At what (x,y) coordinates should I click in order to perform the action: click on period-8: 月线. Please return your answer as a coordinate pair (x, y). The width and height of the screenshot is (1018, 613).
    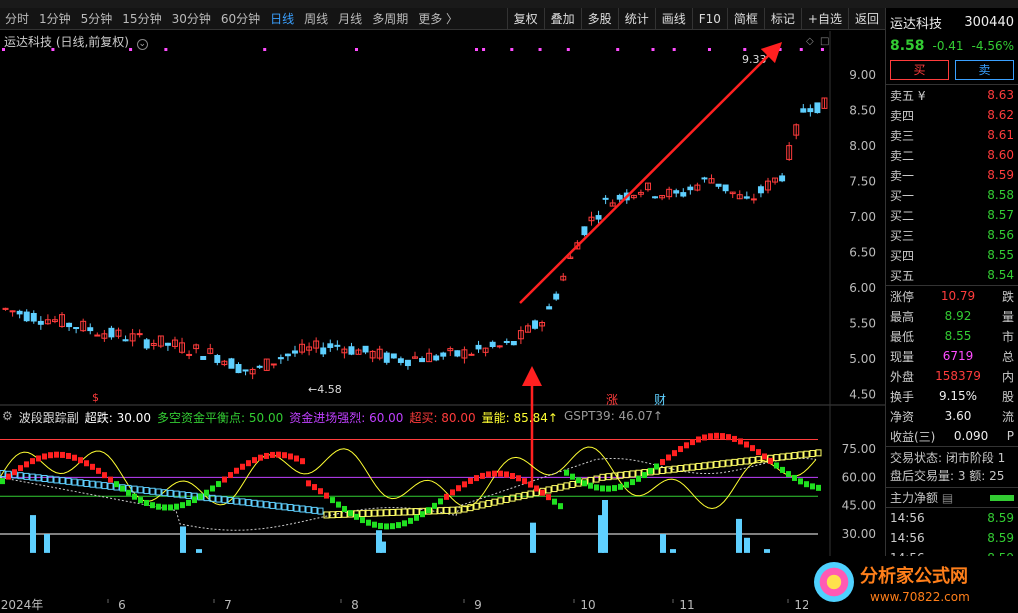
    Looking at the image, I should click on (350, 18).